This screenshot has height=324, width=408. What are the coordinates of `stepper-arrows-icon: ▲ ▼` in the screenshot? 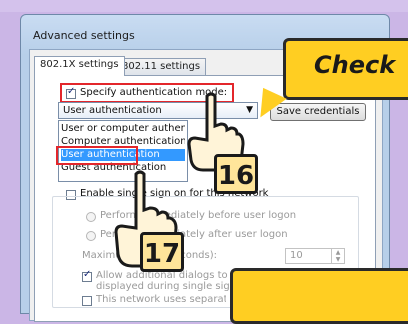 It's located at (337, 256).